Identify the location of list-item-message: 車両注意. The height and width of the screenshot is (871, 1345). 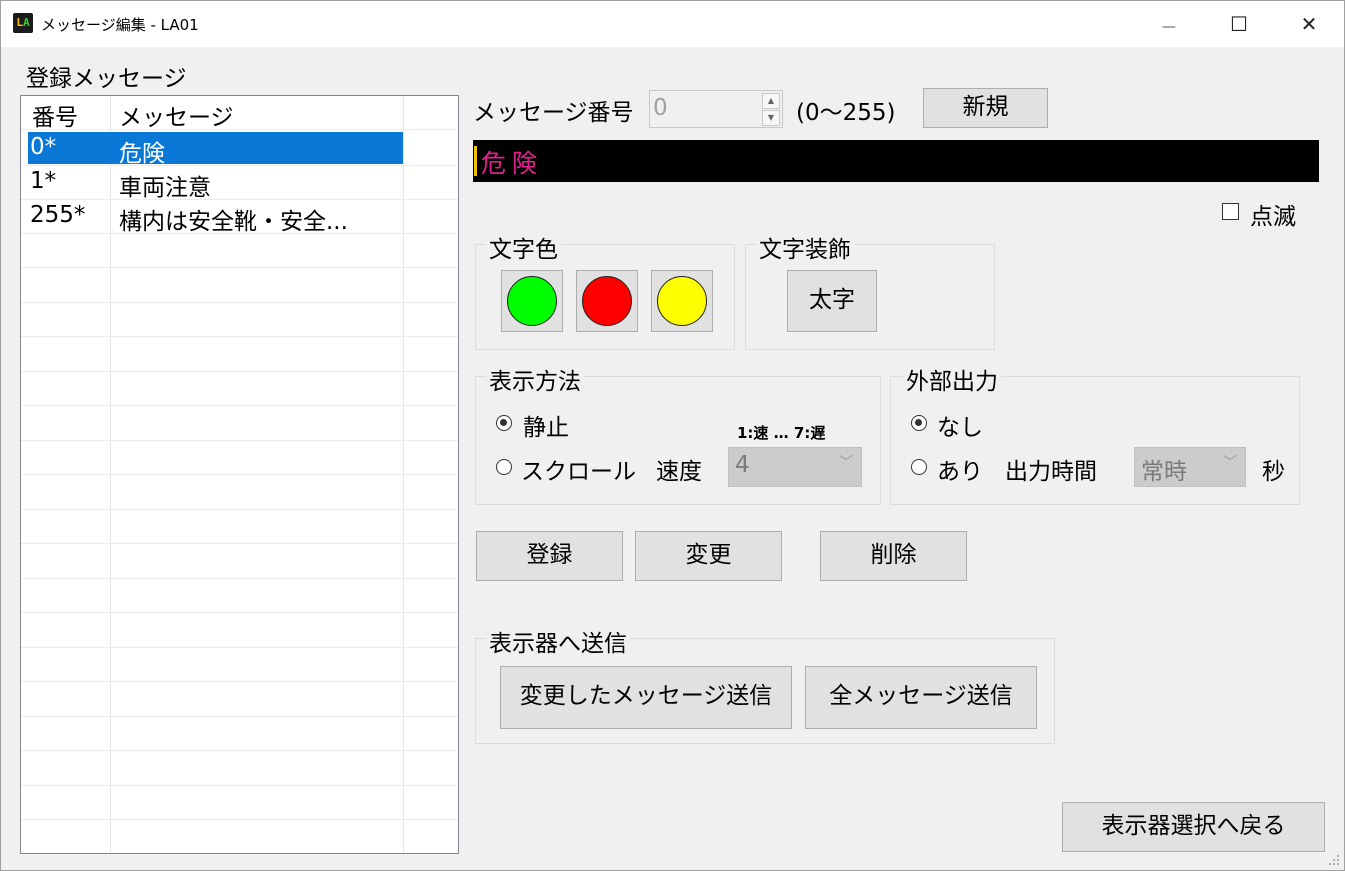
(165, 188).